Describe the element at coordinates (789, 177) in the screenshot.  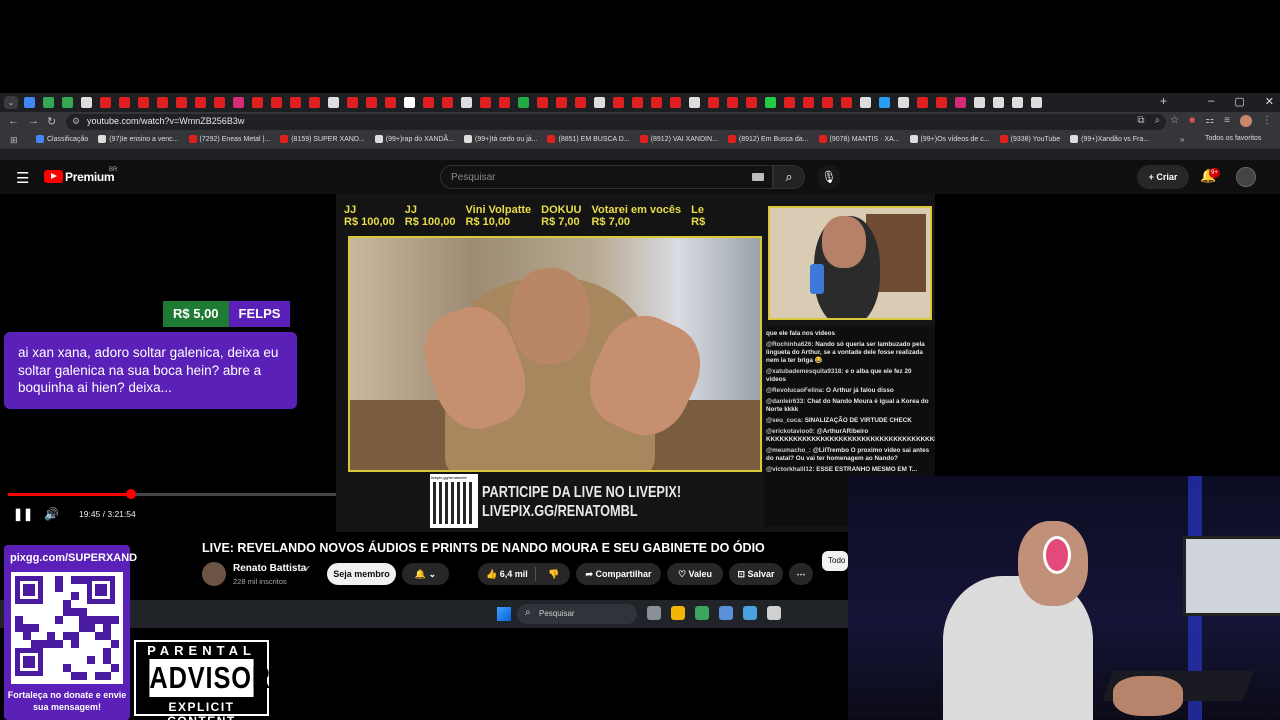
I see `search-button: ⌕` at that location.